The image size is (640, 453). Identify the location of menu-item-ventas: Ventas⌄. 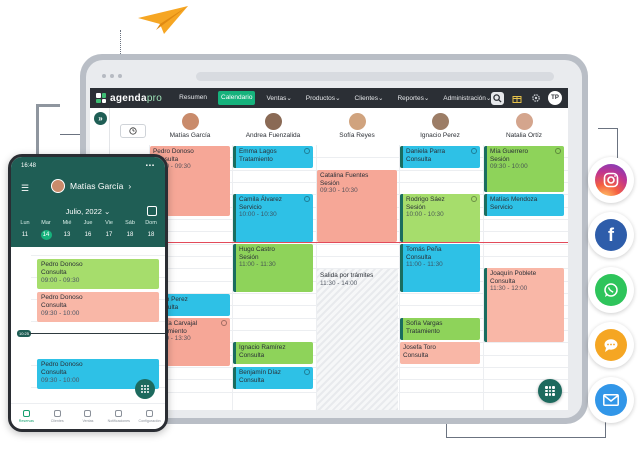
(278, 98).